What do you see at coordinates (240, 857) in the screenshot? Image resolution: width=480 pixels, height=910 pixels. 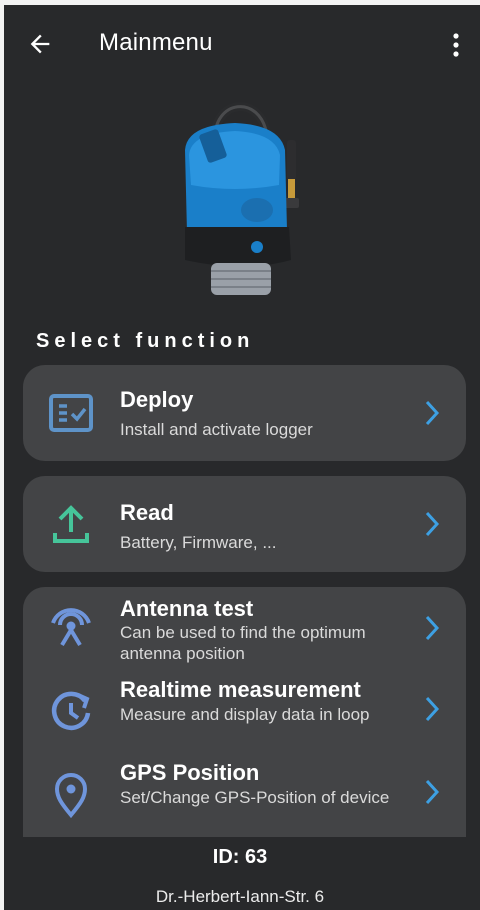 I see `device-id: ID: 63` at bounding box center [240, 857].